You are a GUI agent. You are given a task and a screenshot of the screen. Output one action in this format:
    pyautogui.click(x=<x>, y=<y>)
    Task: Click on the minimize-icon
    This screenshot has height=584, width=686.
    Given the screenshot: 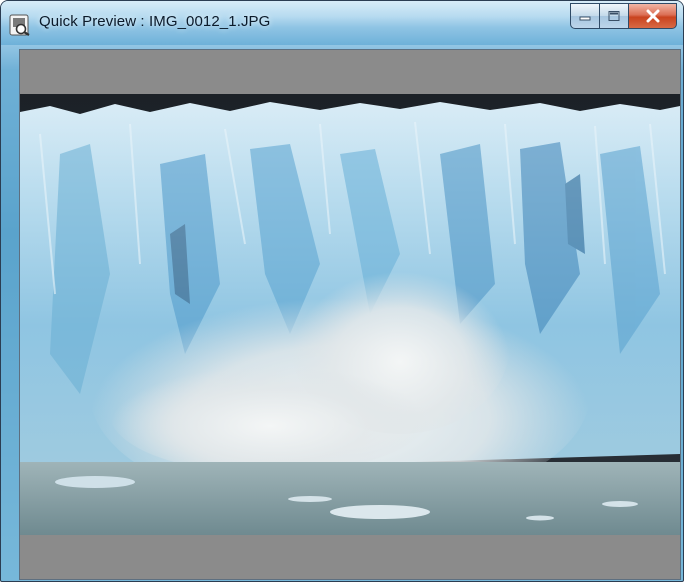 What is the action you would take?
    pyautogui.click(x=585, y=18)
    